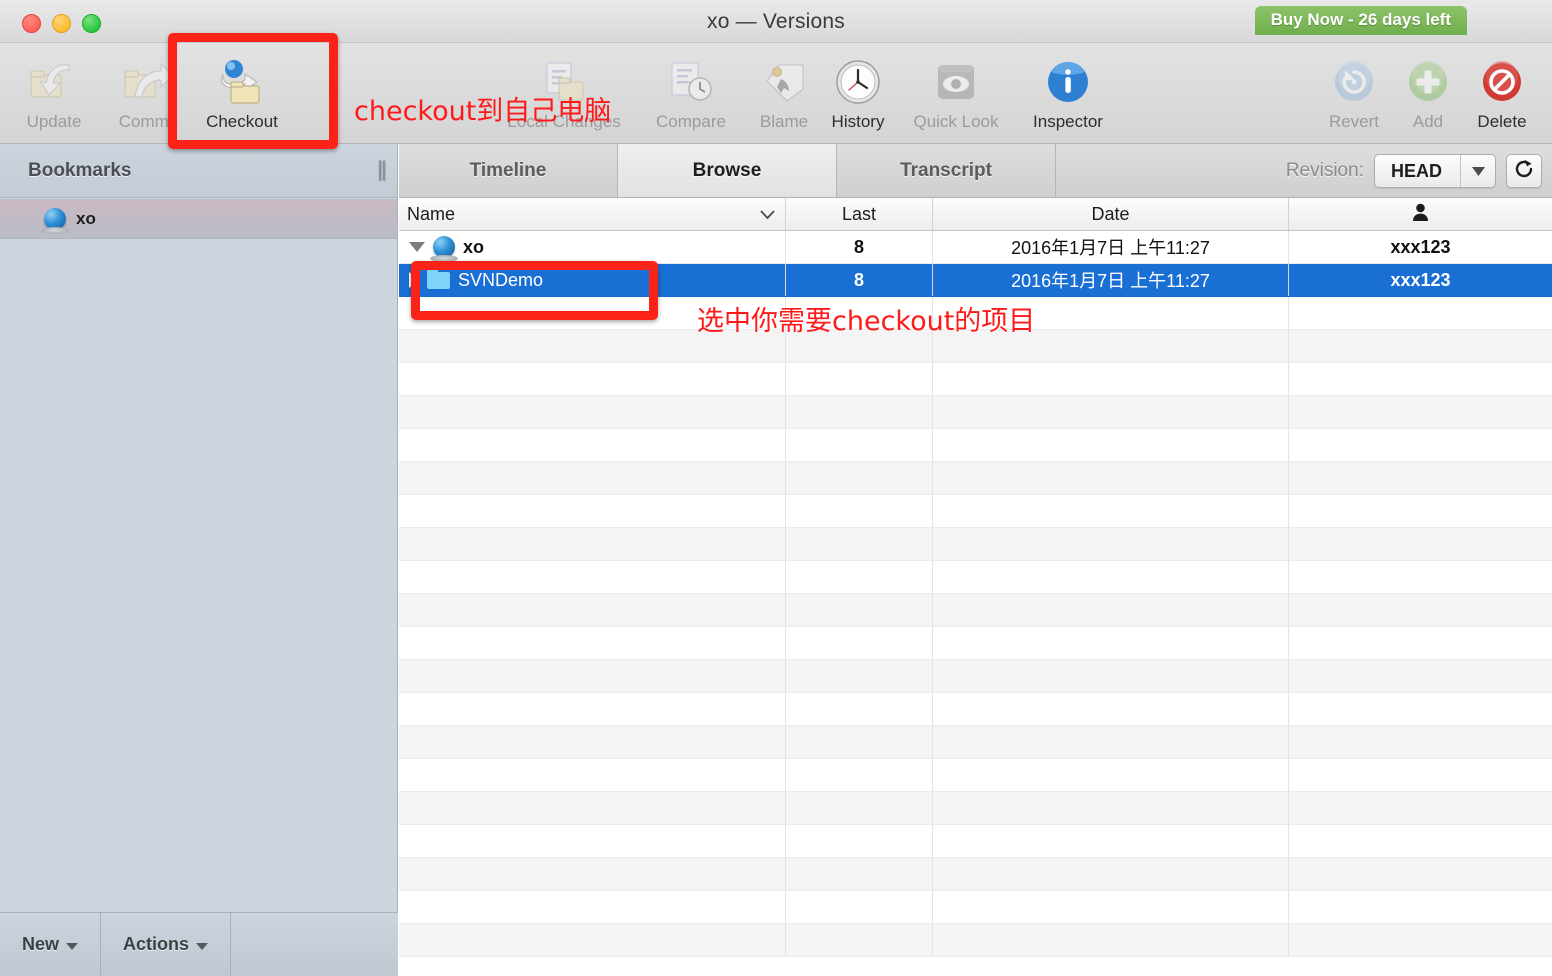  What do you see at coordinates (1524, 171) in the screenshot?
I see `refresh-button` at bounding box center [1524, 171].